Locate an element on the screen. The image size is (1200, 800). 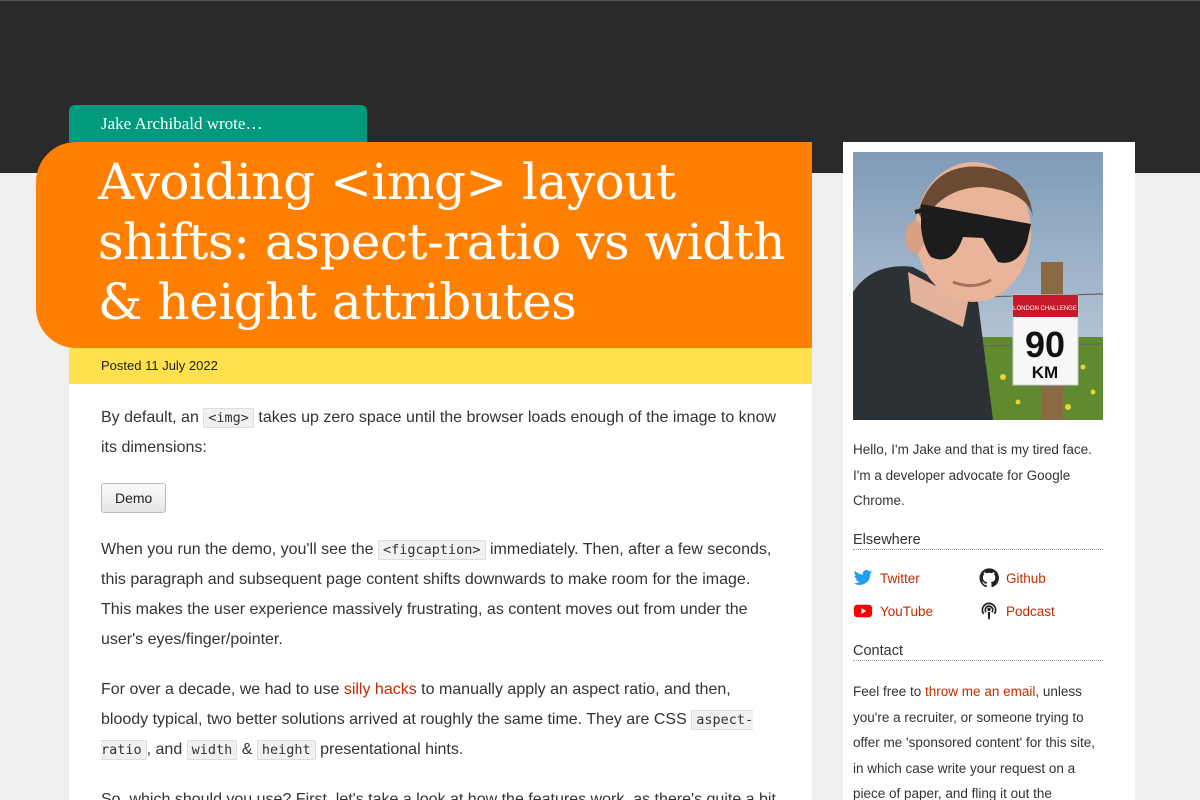
github-icon is located at coordinates (989, 578).